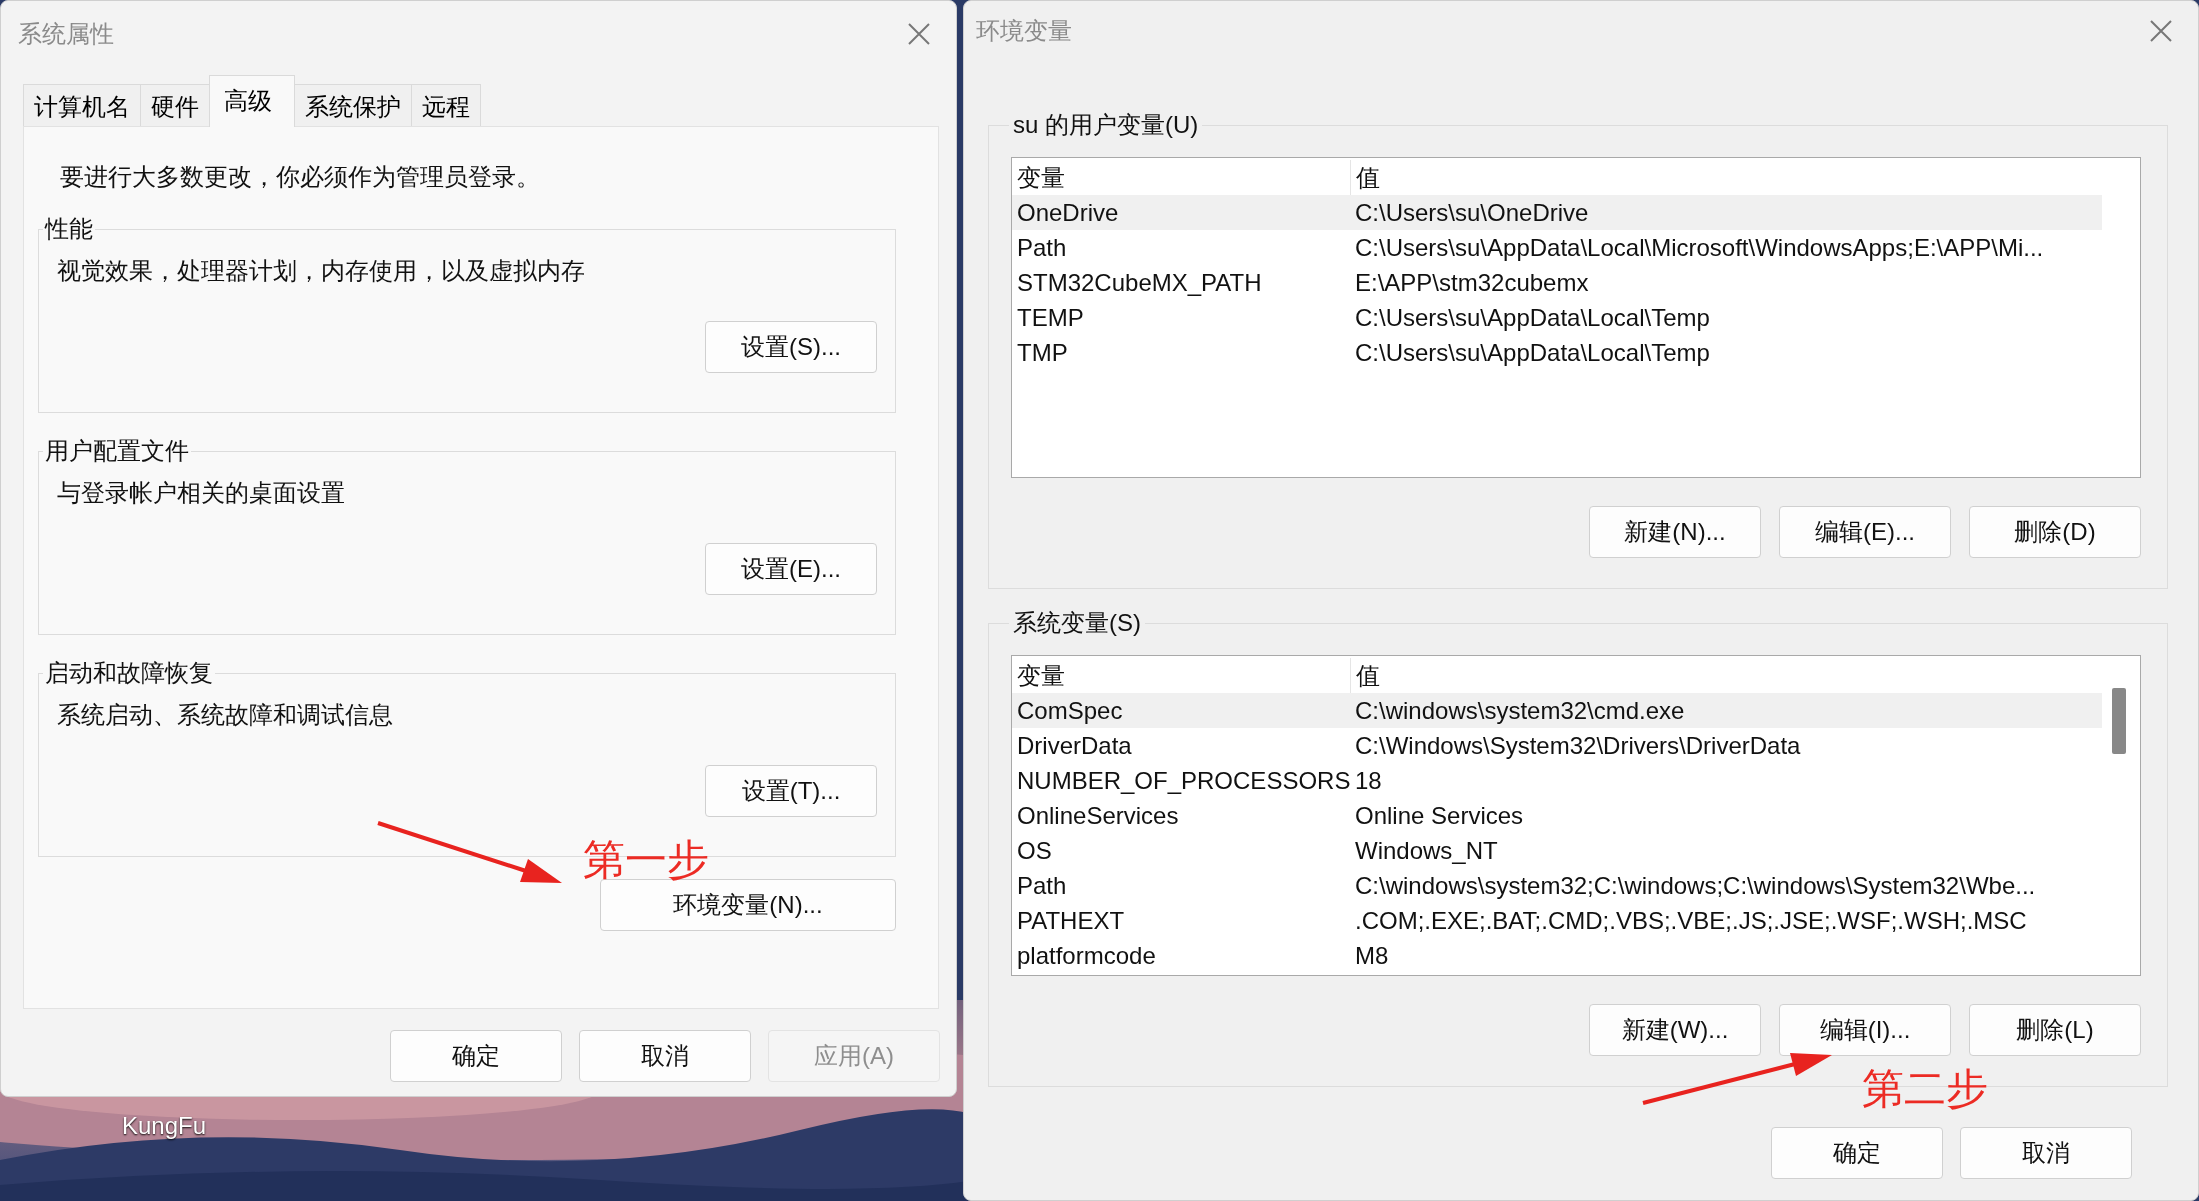  What do you see at coordinates (1139, 283) in the screenshot?
I see `table-cell-text: STM32CubeMX_PATH` at bounding box center [1139, 283].